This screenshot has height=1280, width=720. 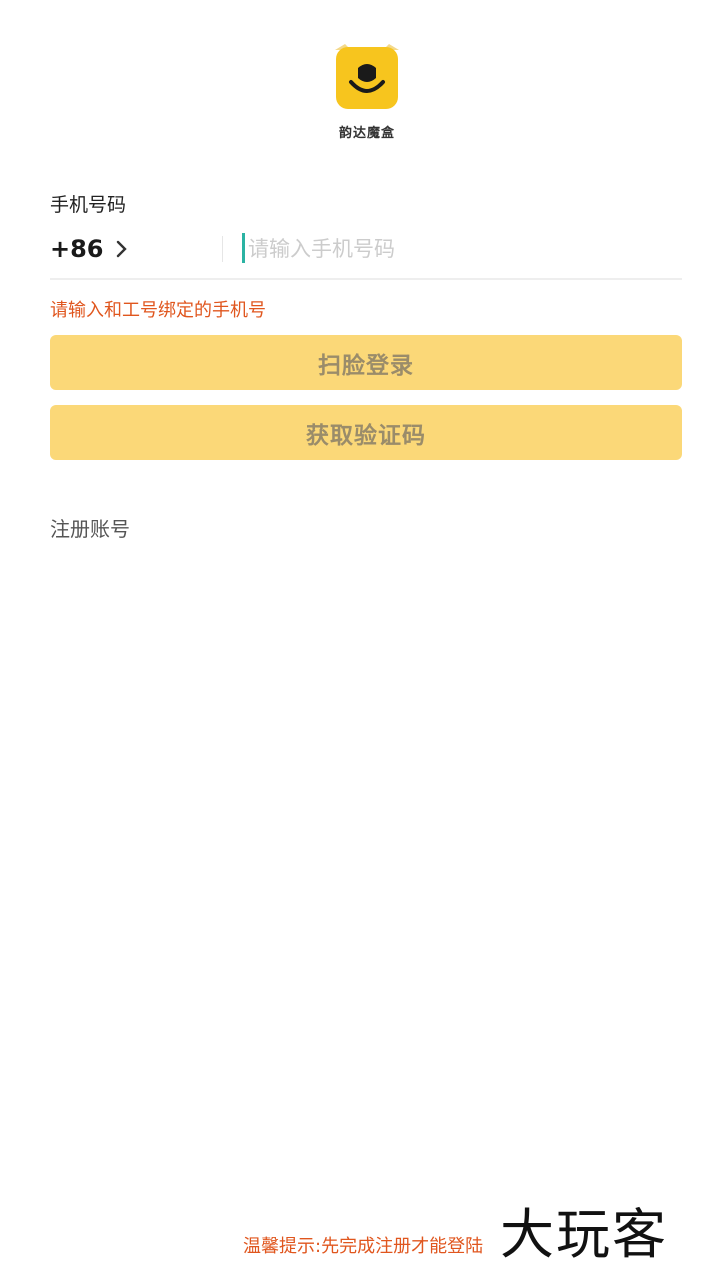 I want to click on chevron-right-icon, so click(x=122, y=249).